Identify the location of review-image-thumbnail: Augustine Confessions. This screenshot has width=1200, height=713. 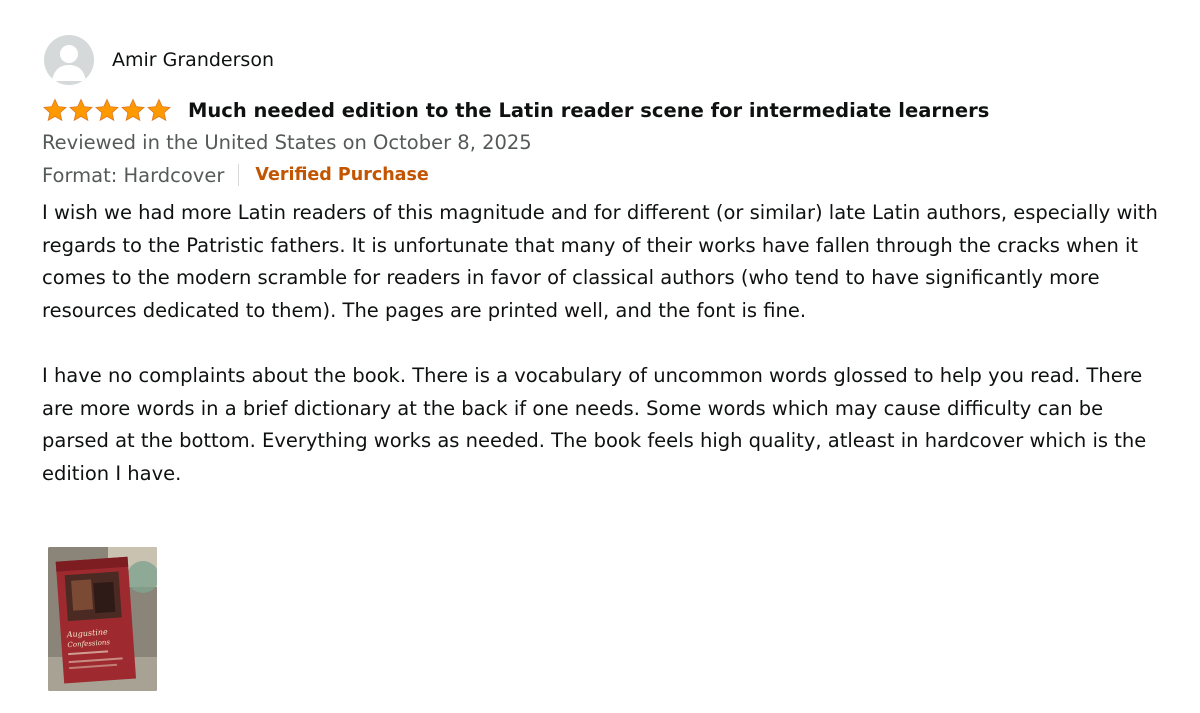
(102, 619).